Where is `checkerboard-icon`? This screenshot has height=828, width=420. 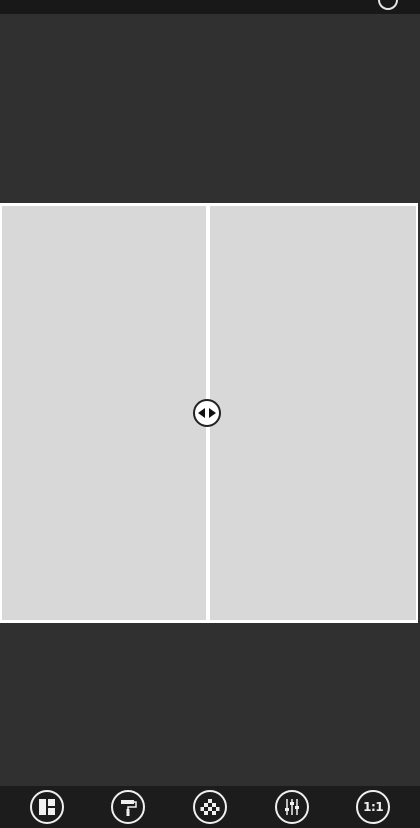 checkerboard-icon is located at coordinates (210, 807).